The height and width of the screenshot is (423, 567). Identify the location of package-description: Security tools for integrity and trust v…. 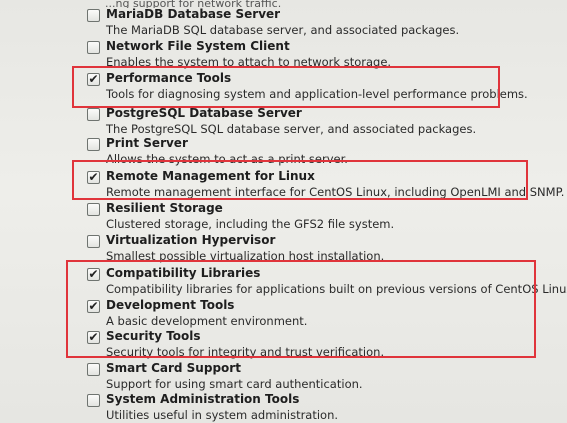
(245, 352).